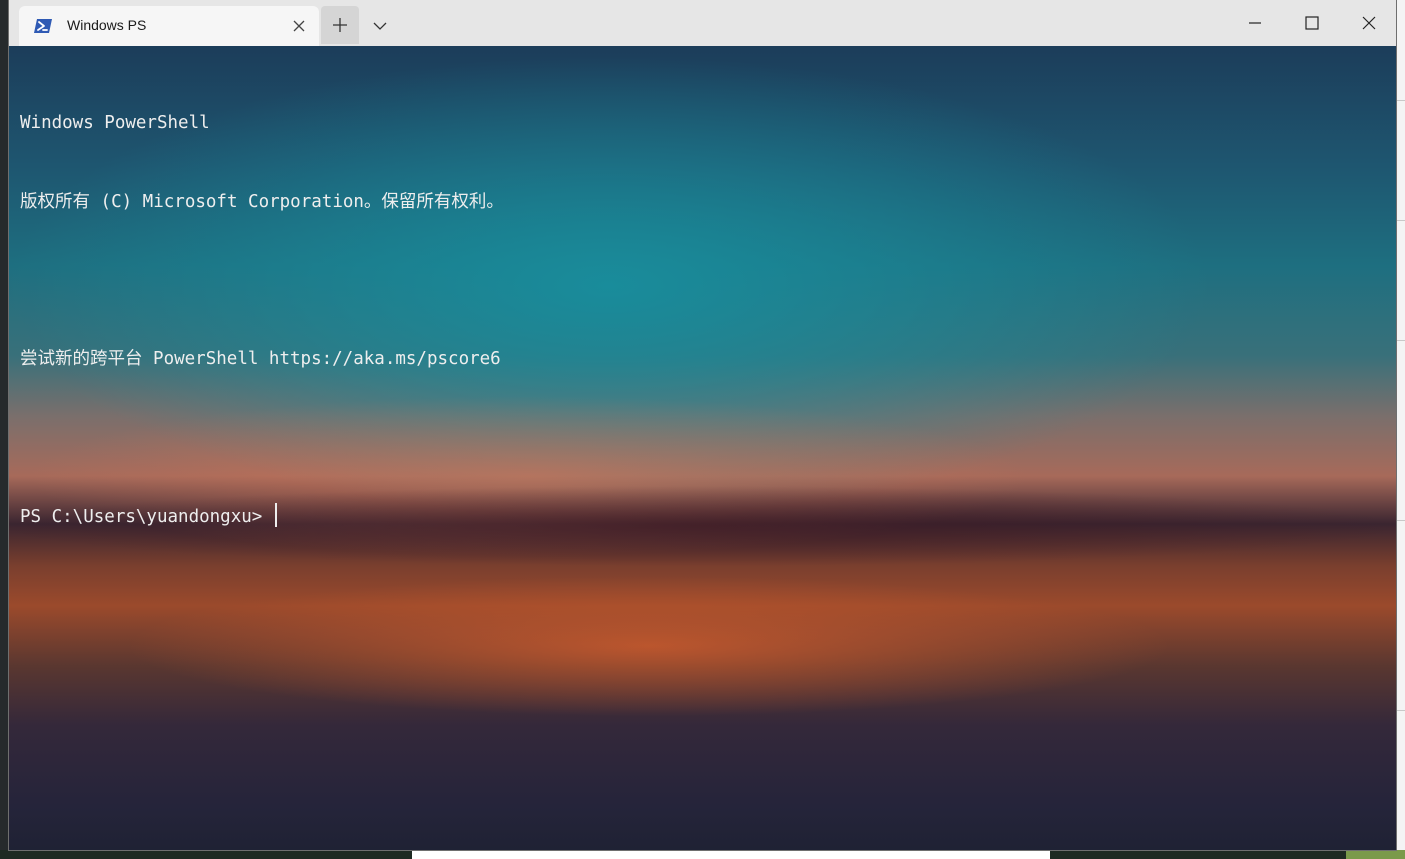  I want to click on new-tab-button, so click(340, 25).